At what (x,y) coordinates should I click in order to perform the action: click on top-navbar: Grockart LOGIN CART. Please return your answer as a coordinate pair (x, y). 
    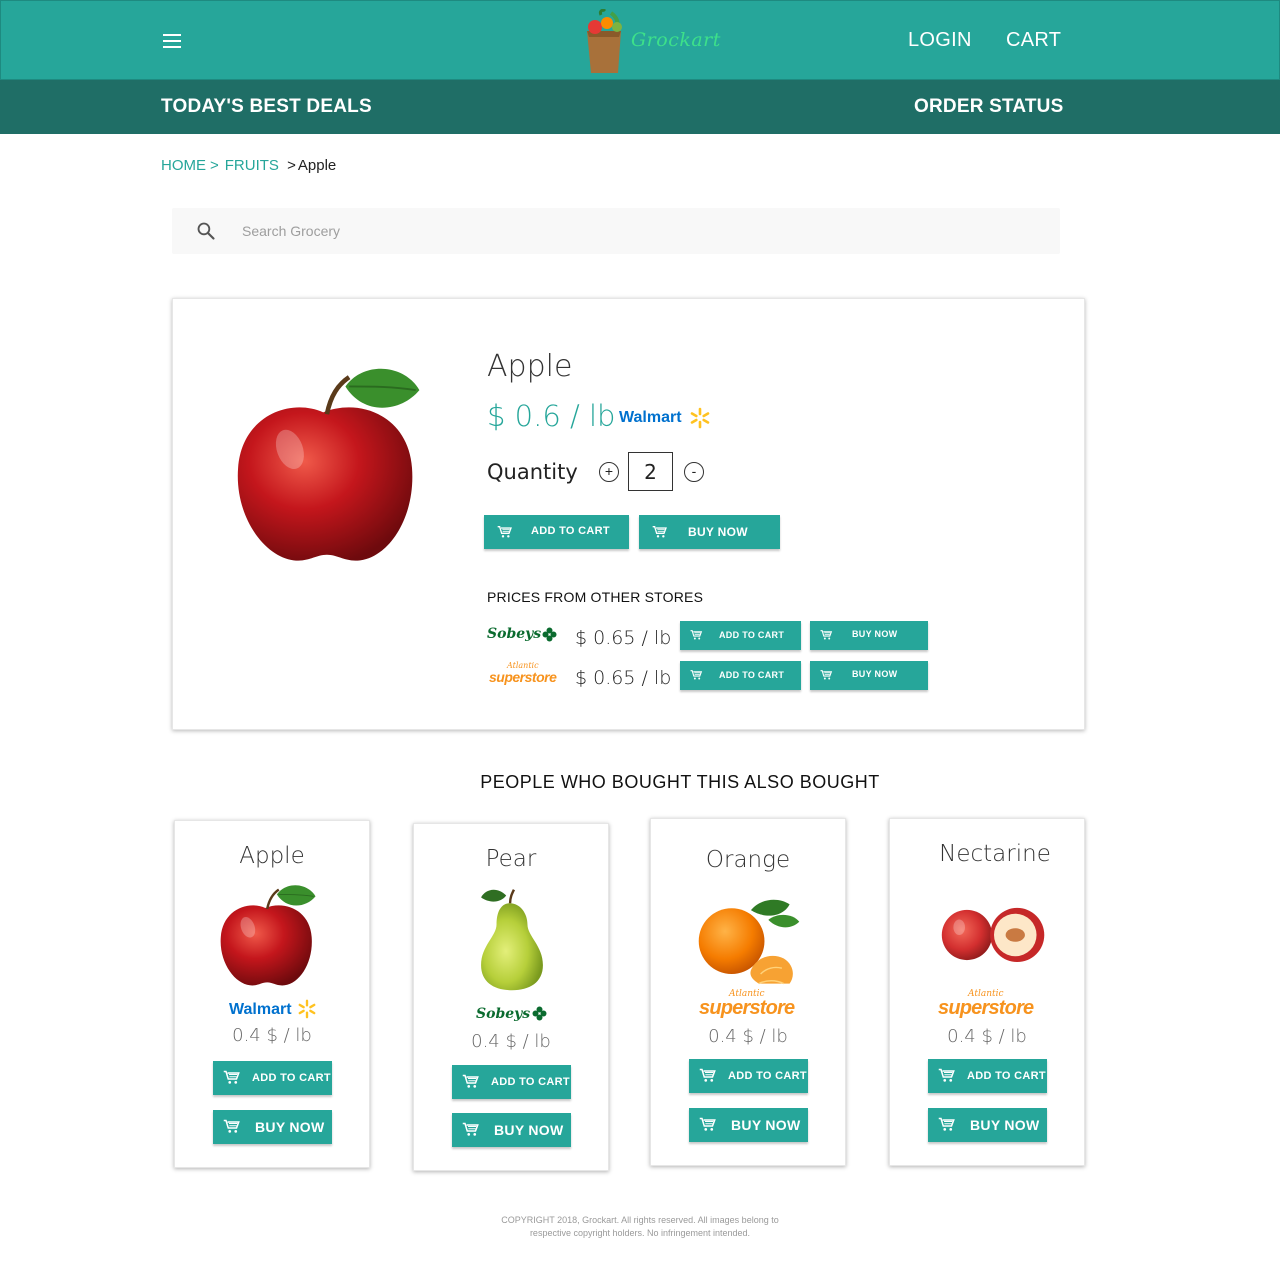
    Looking at the image, I should click on (640, 40).